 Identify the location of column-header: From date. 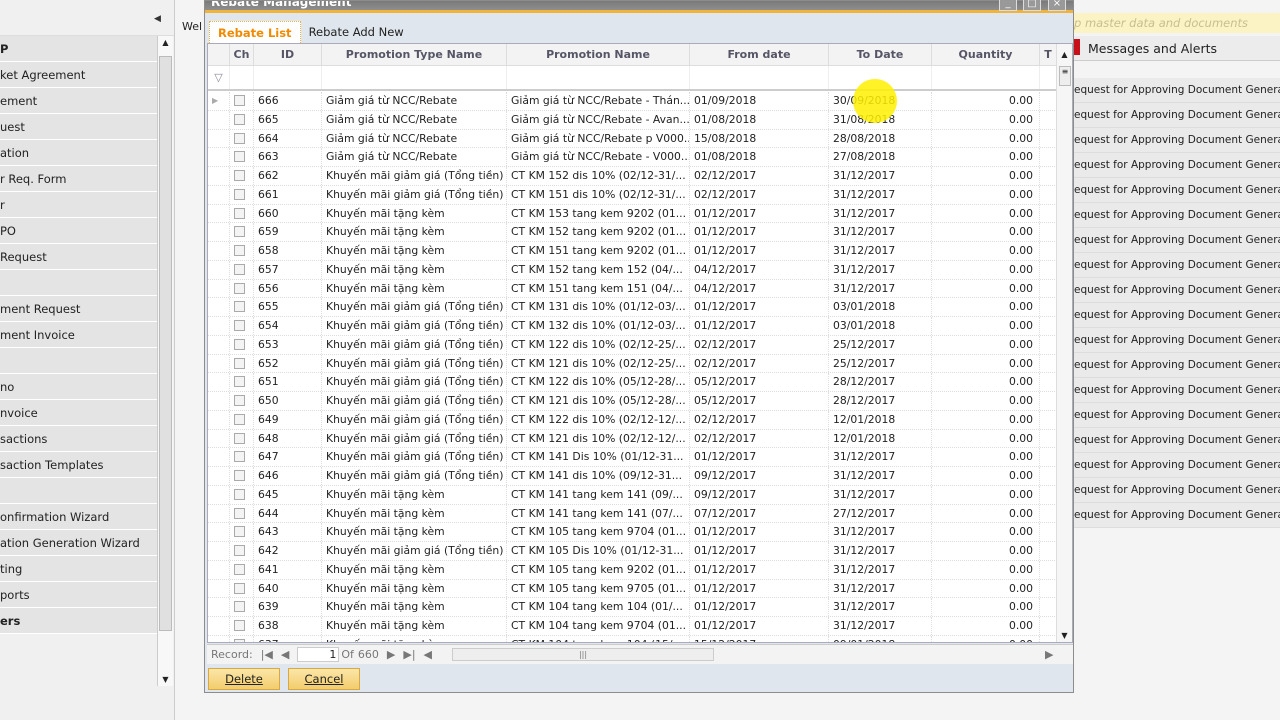
(759, 54).